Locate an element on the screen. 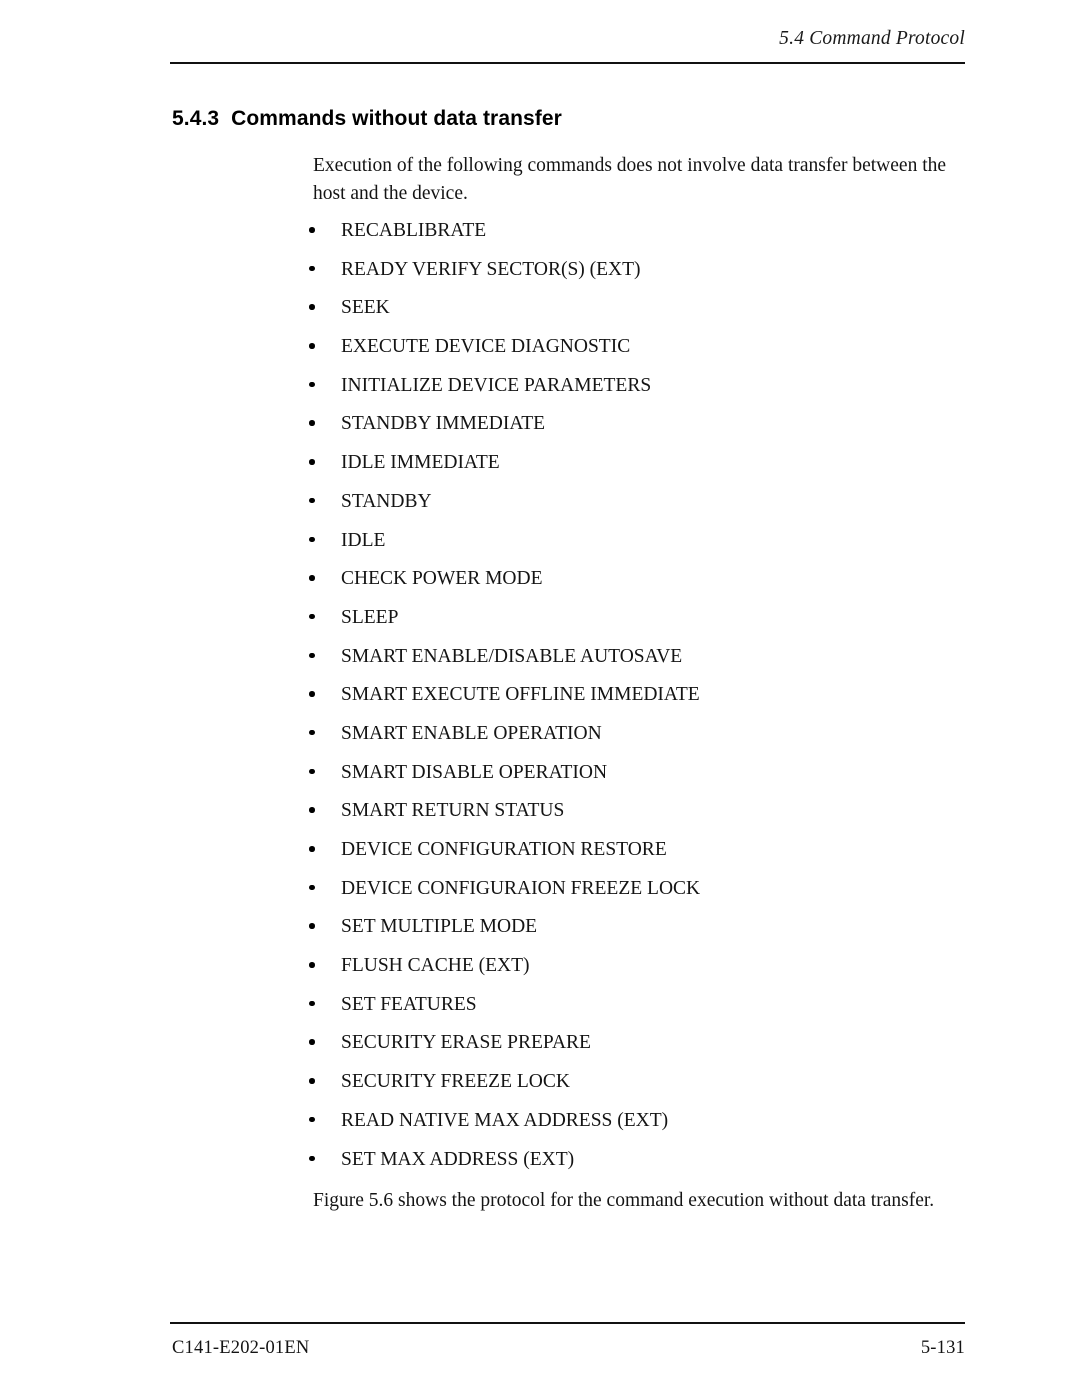 This screenshot has height=1397, width=1080. command-name: SET FEATURES is located at coordinates (409, 1004).